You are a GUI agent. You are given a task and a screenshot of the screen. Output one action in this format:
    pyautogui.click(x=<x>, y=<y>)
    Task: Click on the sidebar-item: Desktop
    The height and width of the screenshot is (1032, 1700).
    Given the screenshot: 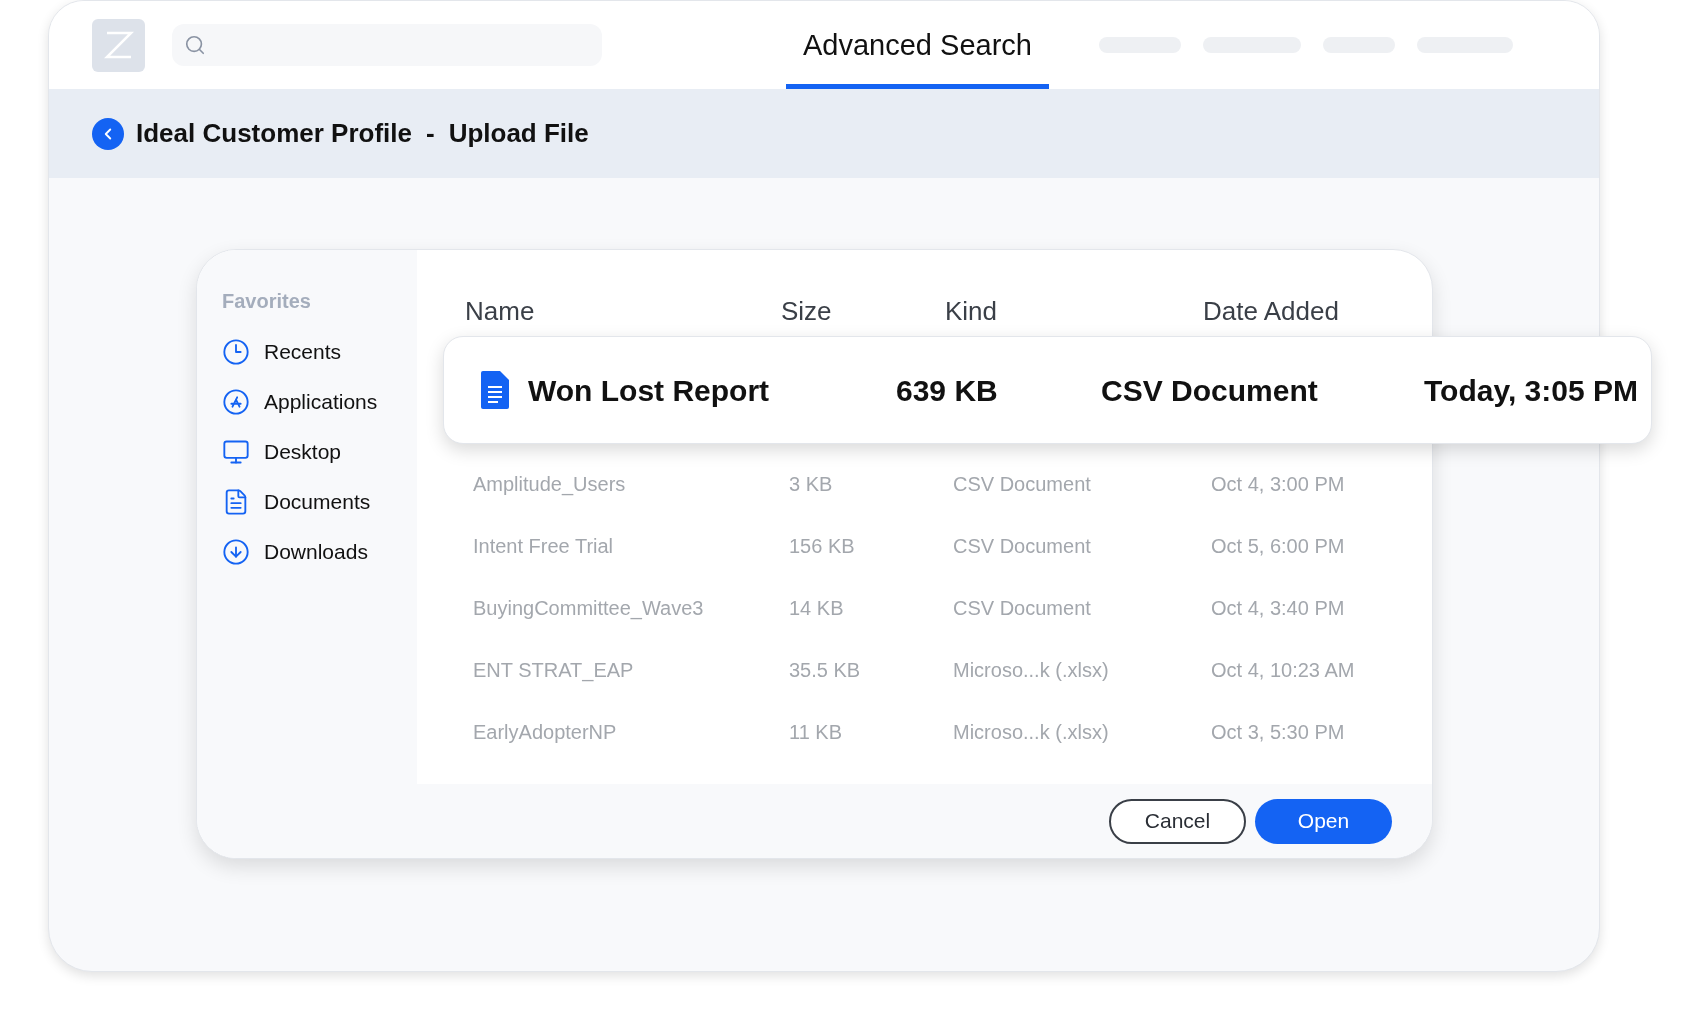 What is the action you would take?
    pyautogui.click(x=319, y=452)
    